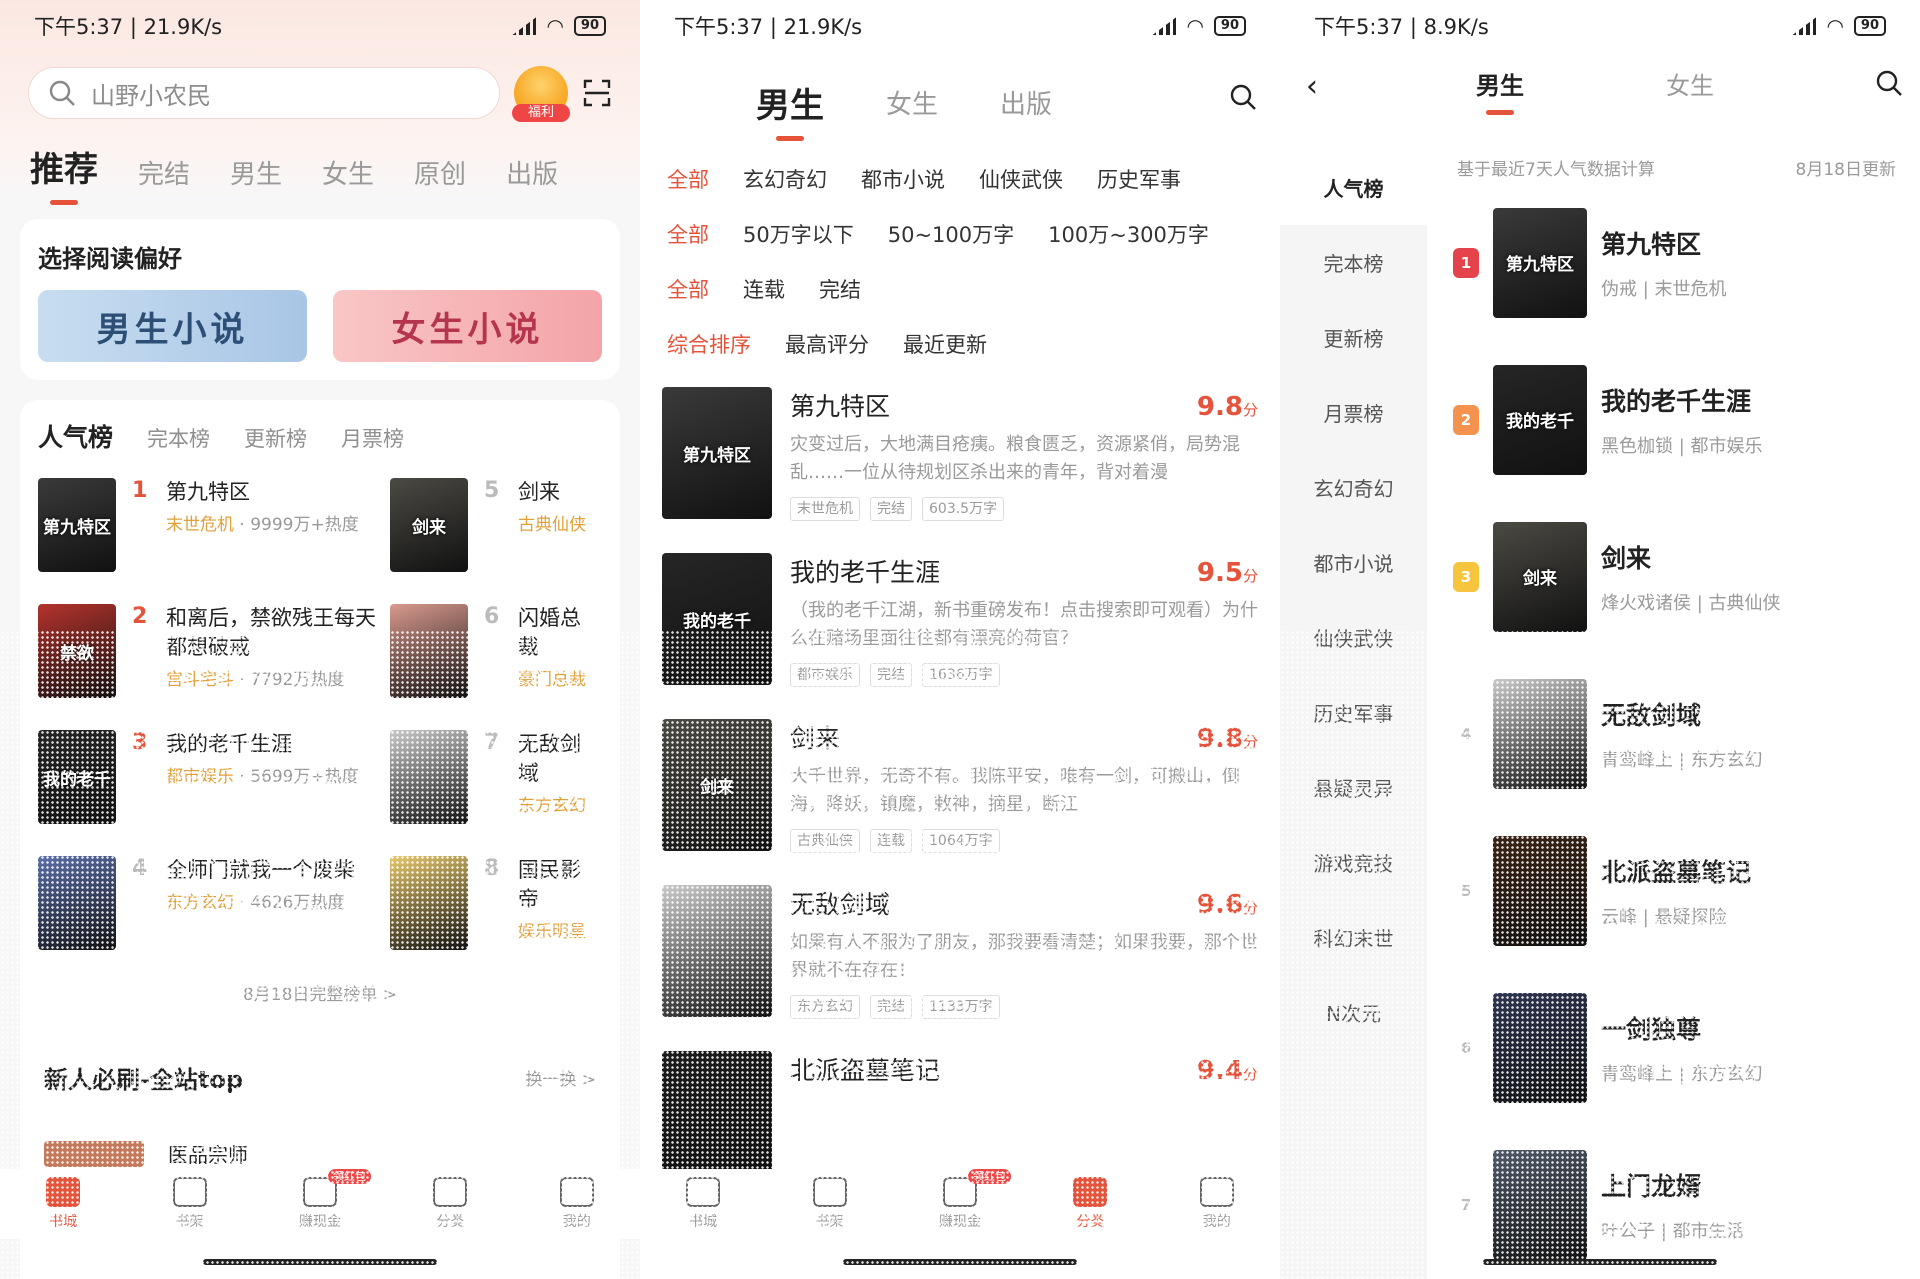 The image size is (1920, 1279). I want to click on rank-item: 5 北派盗墓笔记 云峰 | 悬疑探险, so click(1661, 890).